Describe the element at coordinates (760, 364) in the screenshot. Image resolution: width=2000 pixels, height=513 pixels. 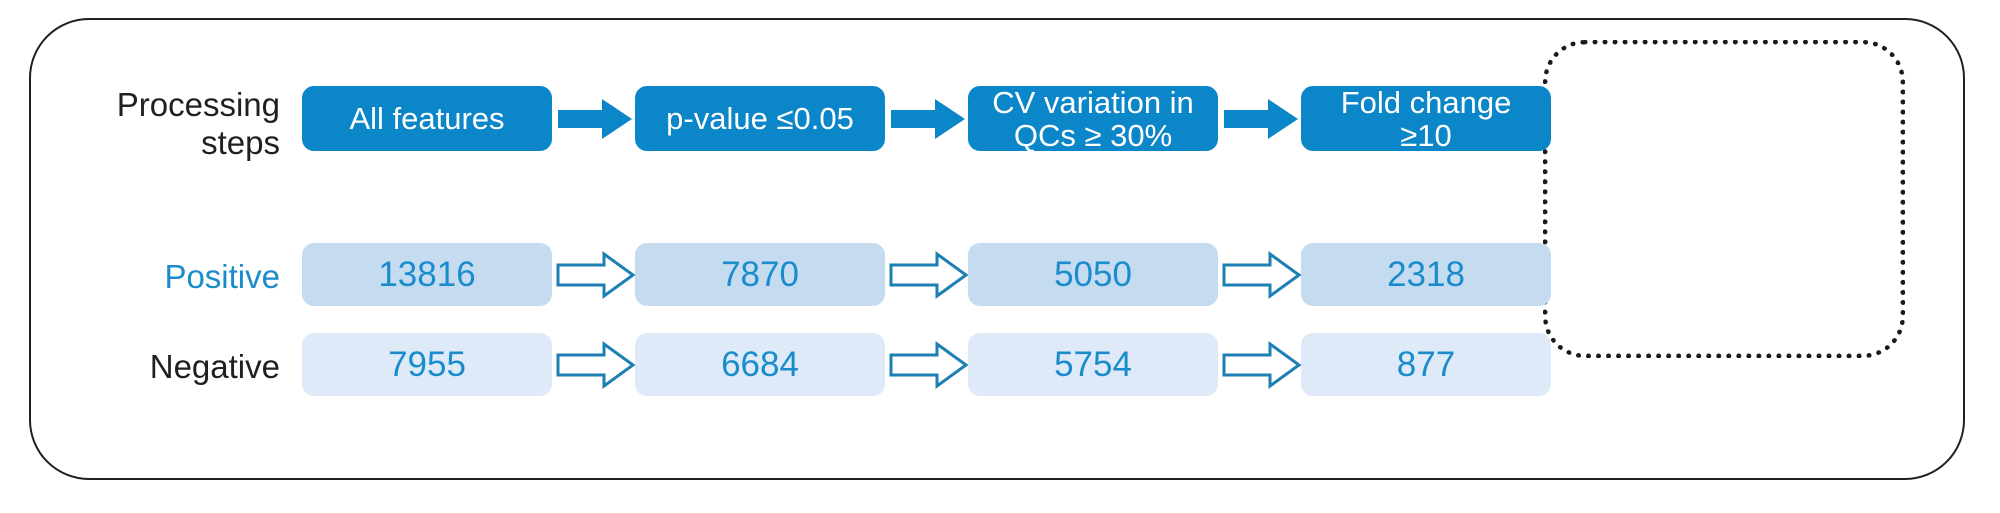
I see `cell-negative-p-value: 6684` at that location.